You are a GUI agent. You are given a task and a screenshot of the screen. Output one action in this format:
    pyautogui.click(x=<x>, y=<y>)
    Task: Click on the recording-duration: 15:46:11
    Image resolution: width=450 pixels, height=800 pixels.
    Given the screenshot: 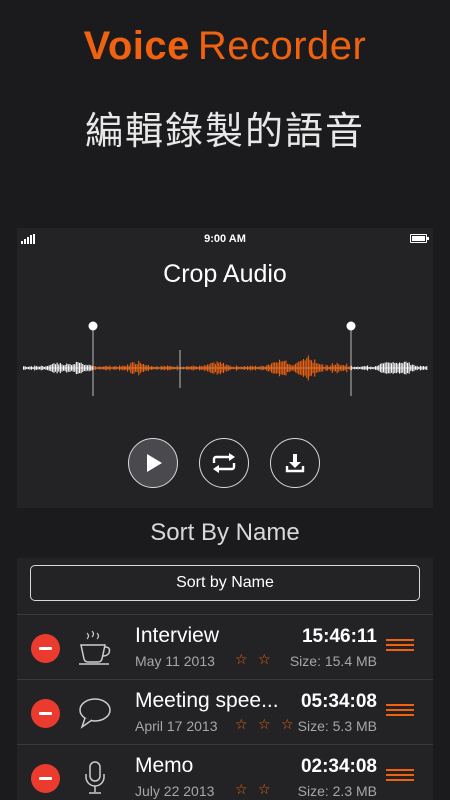 What is the action you would take?
    pyautogui.click(x=339, y=636)
    